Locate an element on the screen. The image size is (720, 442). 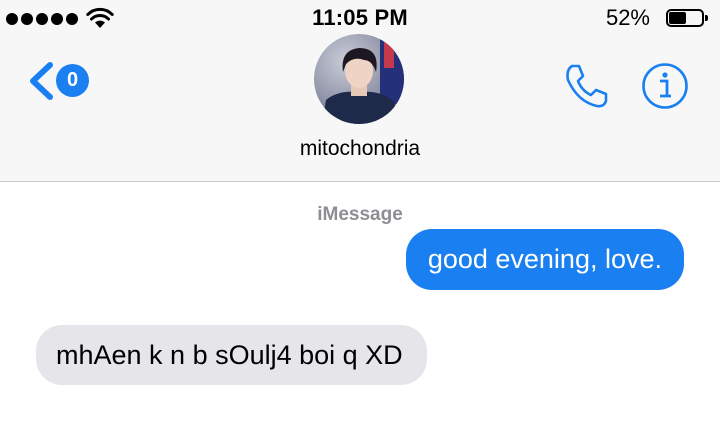
back-button: 0 is located at coordinates (61, 81).